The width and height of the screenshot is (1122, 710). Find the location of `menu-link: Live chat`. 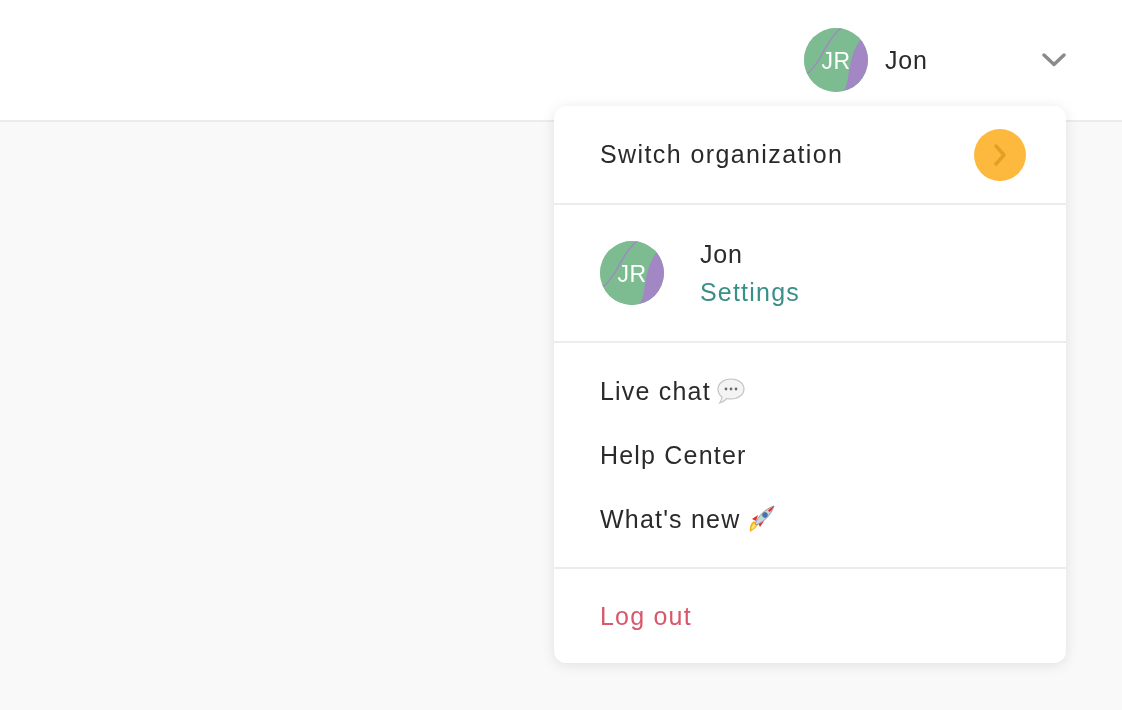

menu-link: Live chat is located at coordinates (655, 391).